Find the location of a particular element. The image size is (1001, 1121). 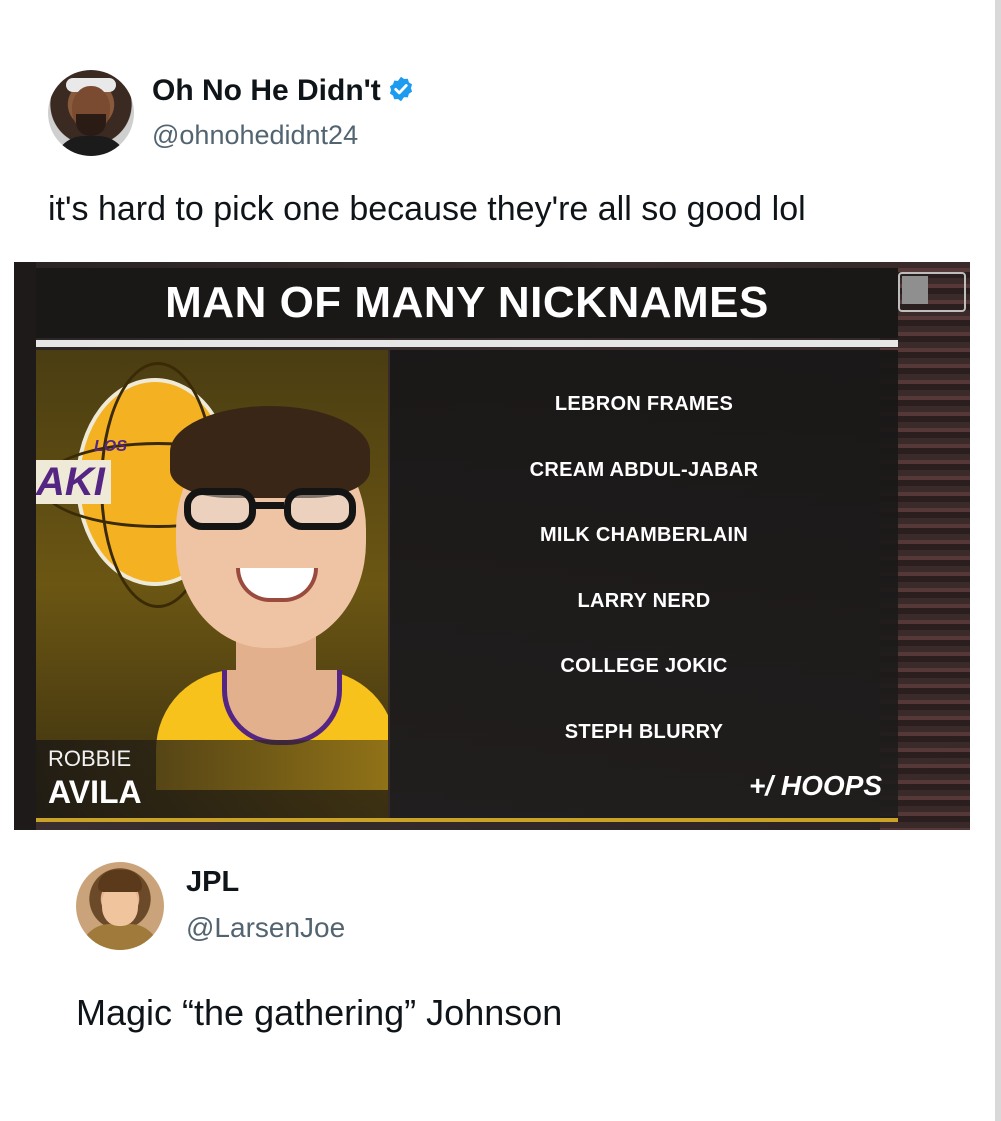

avatar is located at coordinates (91, 113).